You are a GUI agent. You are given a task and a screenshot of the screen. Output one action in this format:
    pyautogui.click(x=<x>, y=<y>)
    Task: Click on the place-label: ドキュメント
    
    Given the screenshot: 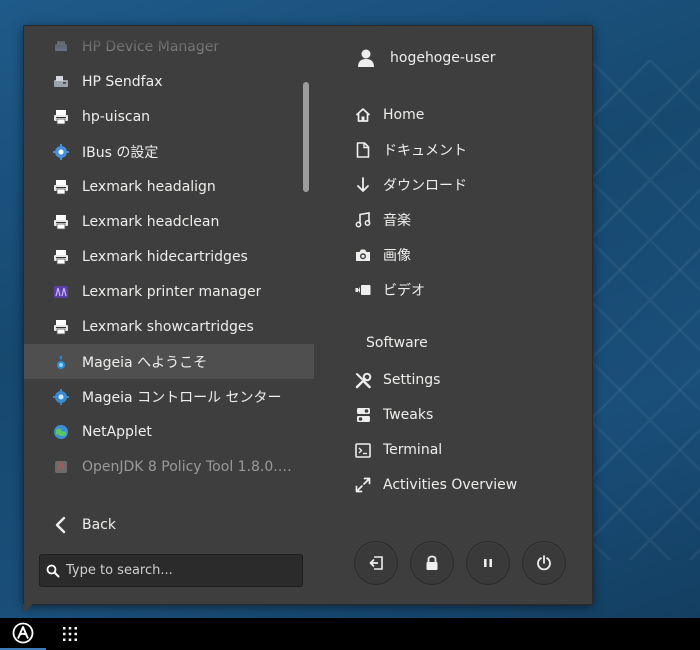 What is the action you would take?
    pyautogui.click(x=425, y=151)
    